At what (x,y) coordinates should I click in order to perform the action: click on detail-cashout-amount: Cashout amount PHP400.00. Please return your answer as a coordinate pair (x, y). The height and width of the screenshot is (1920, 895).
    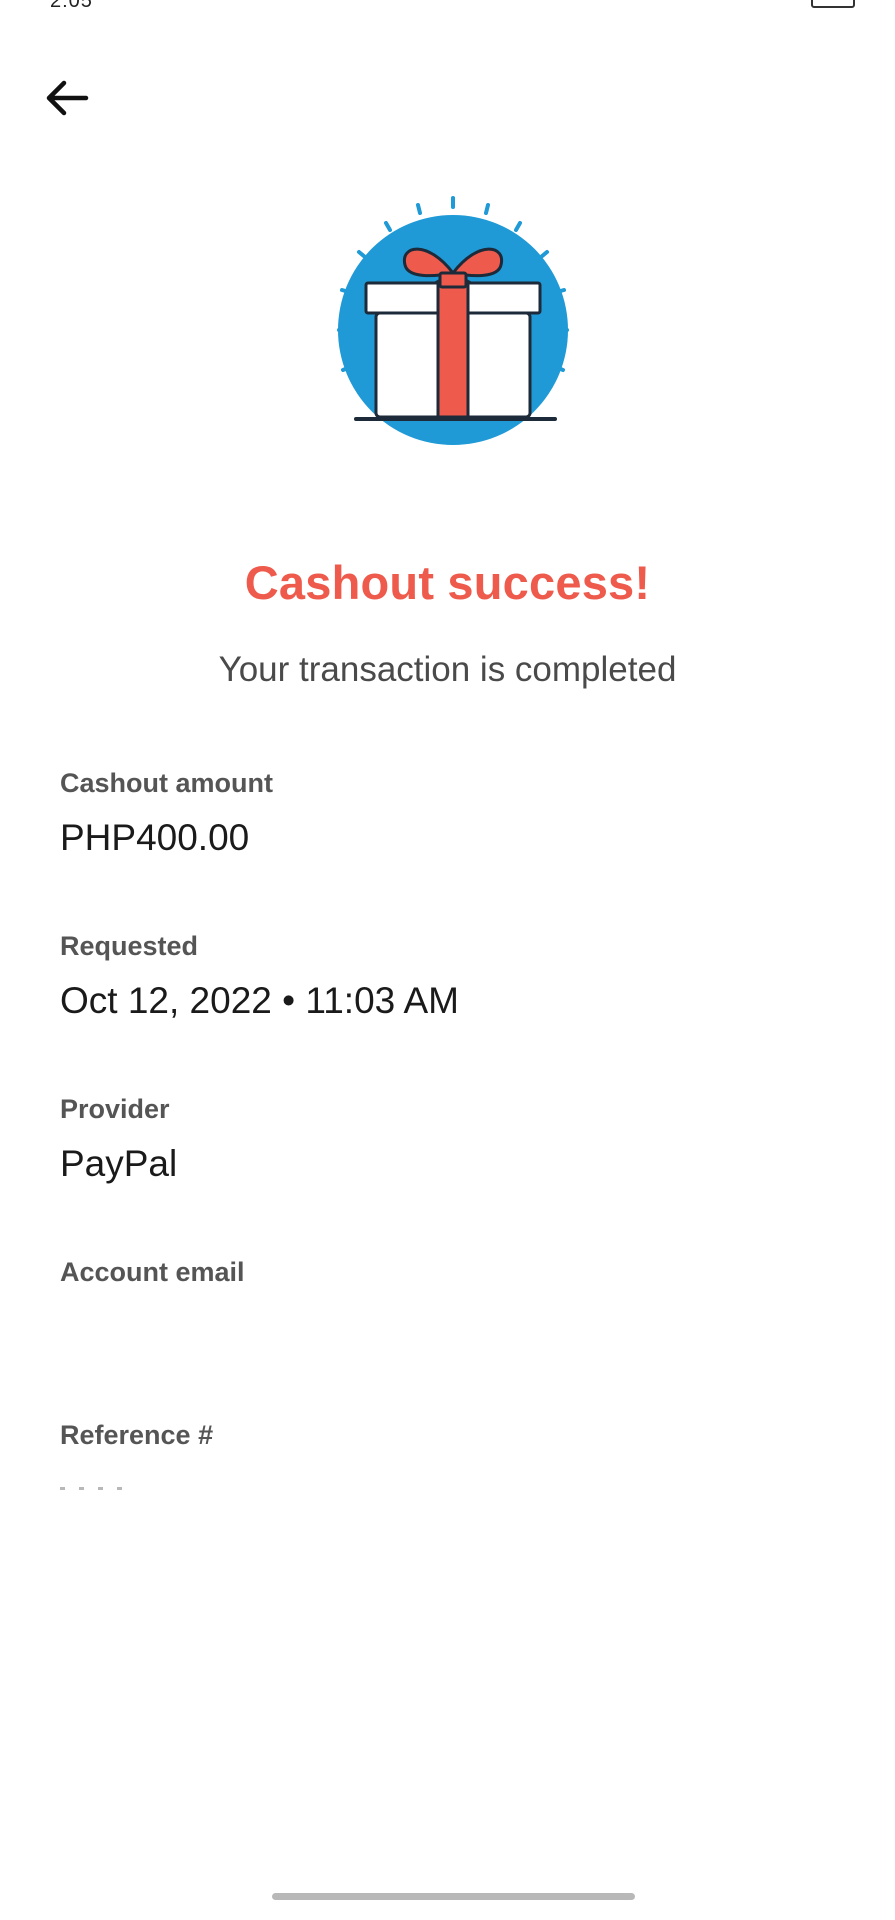
    Looking at the image, I should click on (450, 813).